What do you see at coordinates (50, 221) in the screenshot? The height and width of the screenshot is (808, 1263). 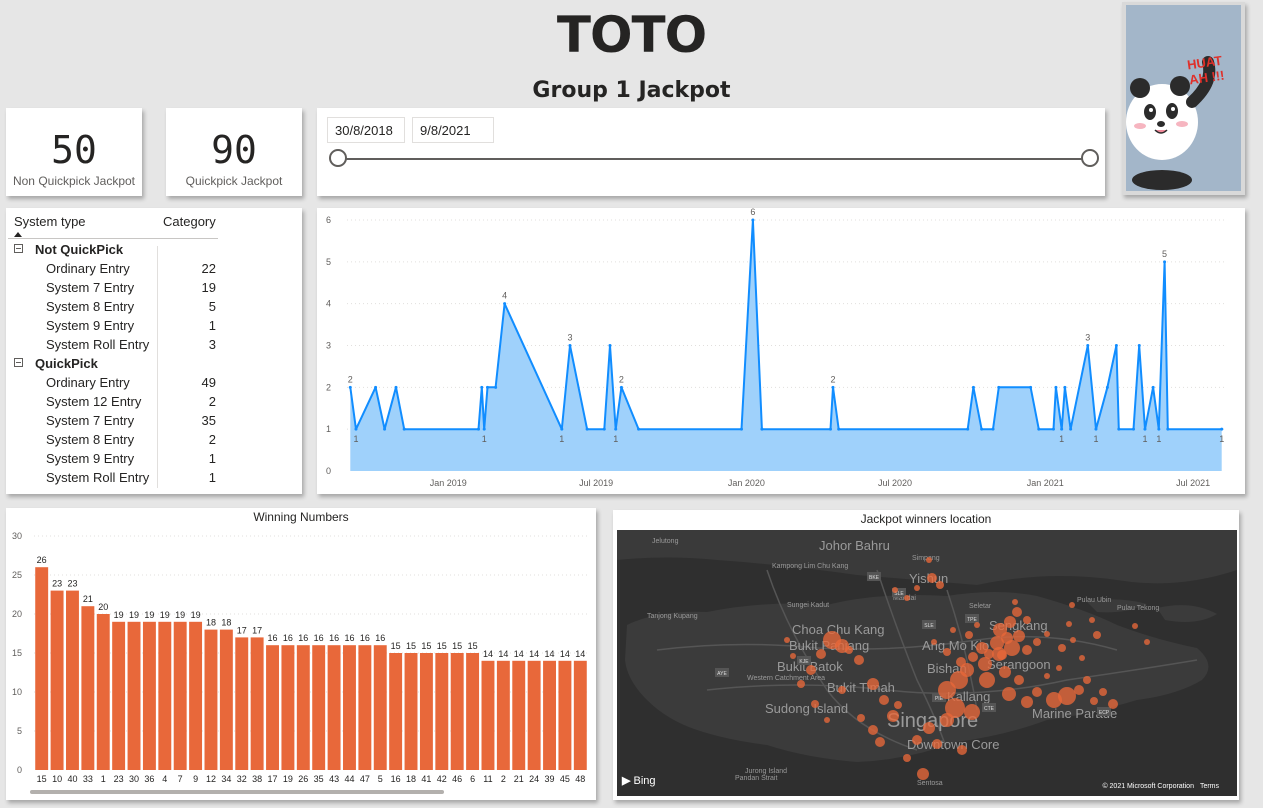 I see `column-header-system-type: System type` at bounding box center [50, 221].